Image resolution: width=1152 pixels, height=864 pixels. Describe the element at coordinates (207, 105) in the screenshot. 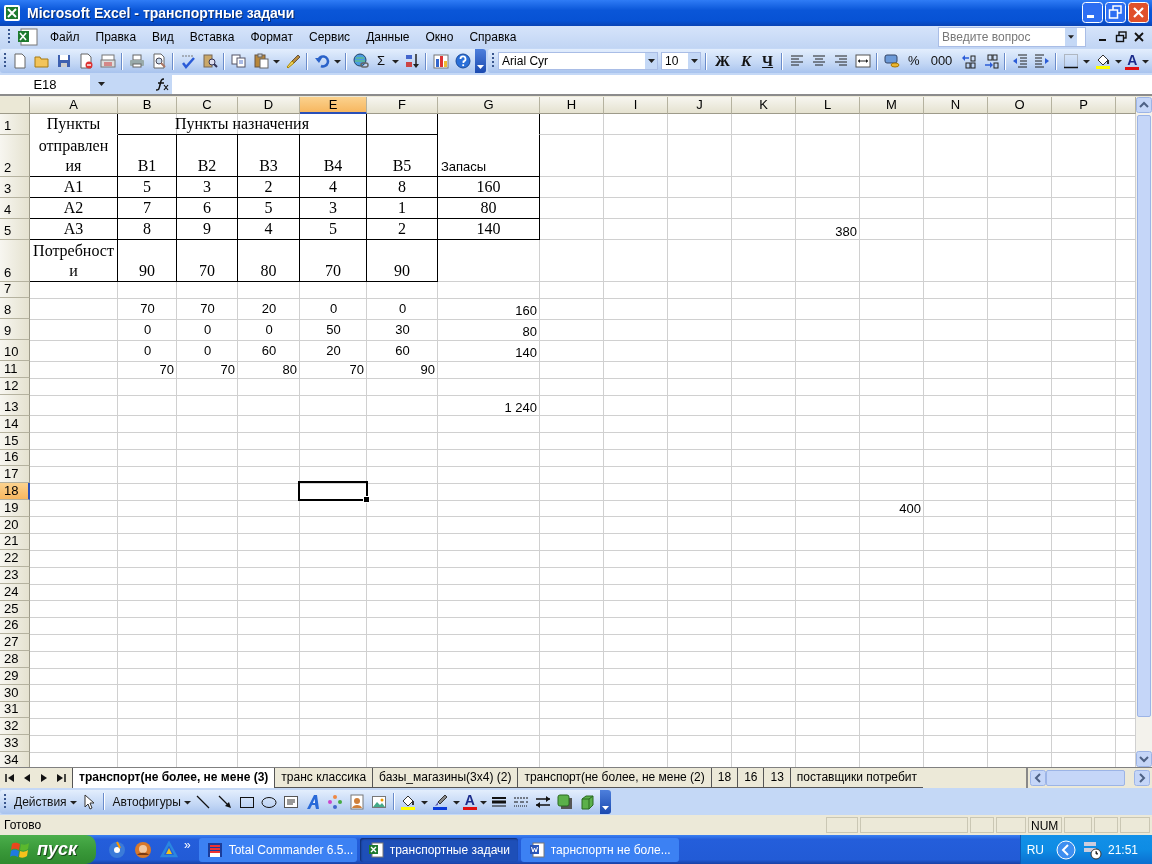

I see `column-header: C` at that location.